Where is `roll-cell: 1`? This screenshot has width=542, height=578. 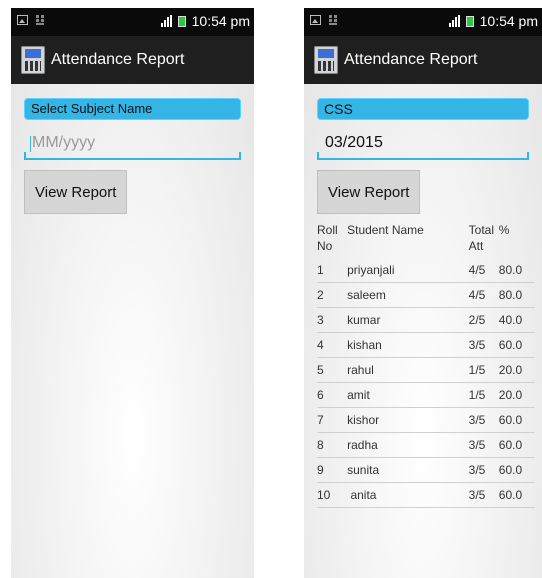
roll-cell: 1 is located at coordinates (332, 270).